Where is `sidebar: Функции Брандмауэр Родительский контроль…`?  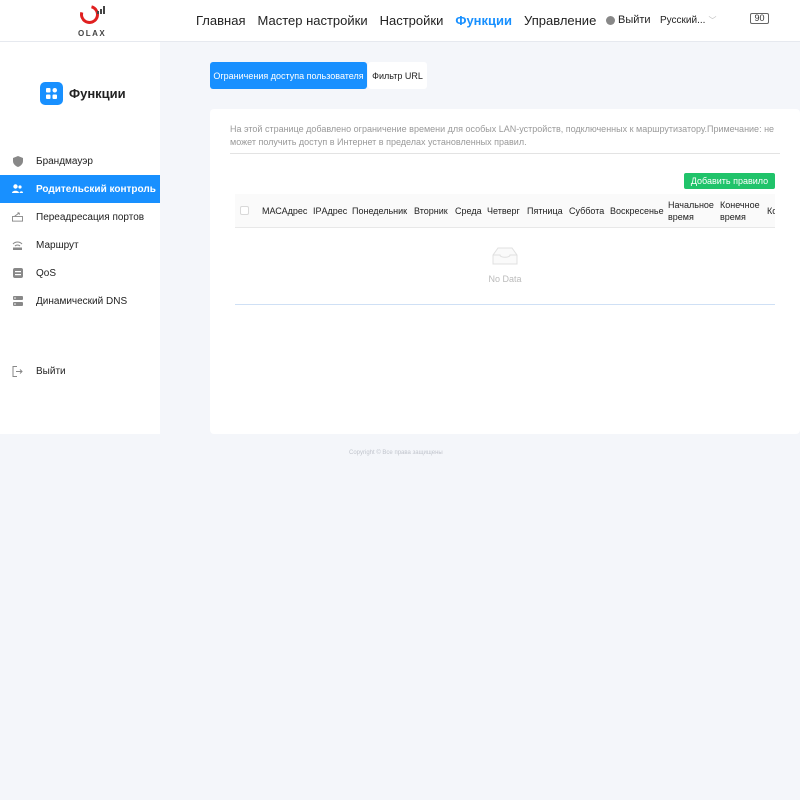 sidebar: Функции Брандмауэр Родительский контроль… is located at coordinates (80, 238).